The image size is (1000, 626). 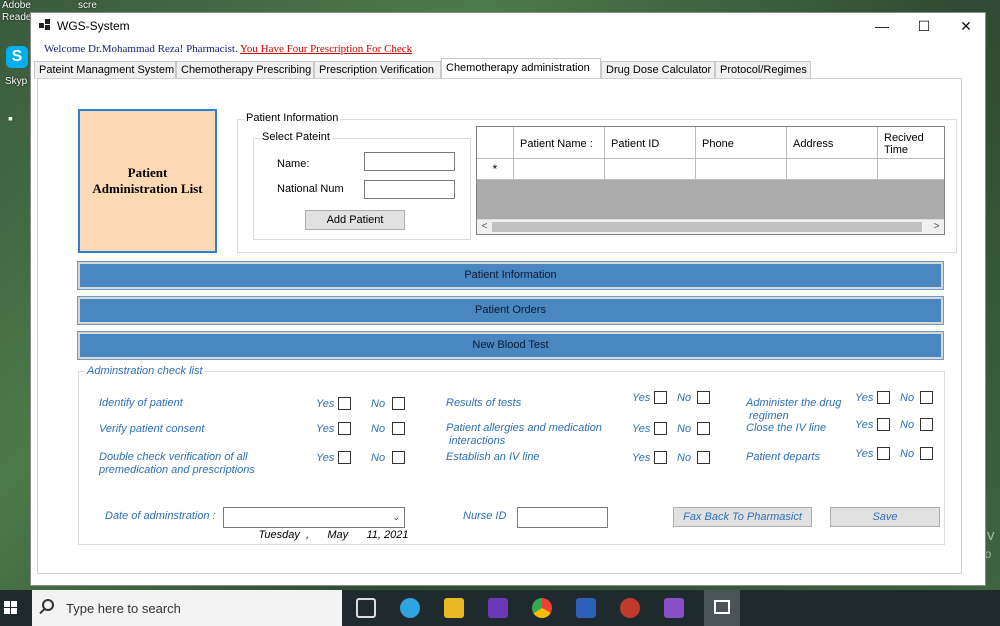 I want to click on date-picker: Tuesday , May 11, 2021 ⌄, so click(x=315, y=524).